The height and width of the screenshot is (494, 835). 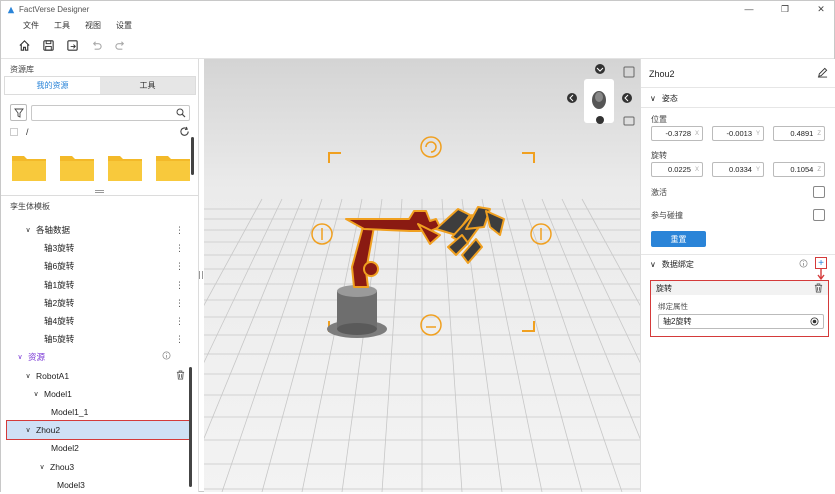 I want to click on target-icon, so click(x=814, y=321).